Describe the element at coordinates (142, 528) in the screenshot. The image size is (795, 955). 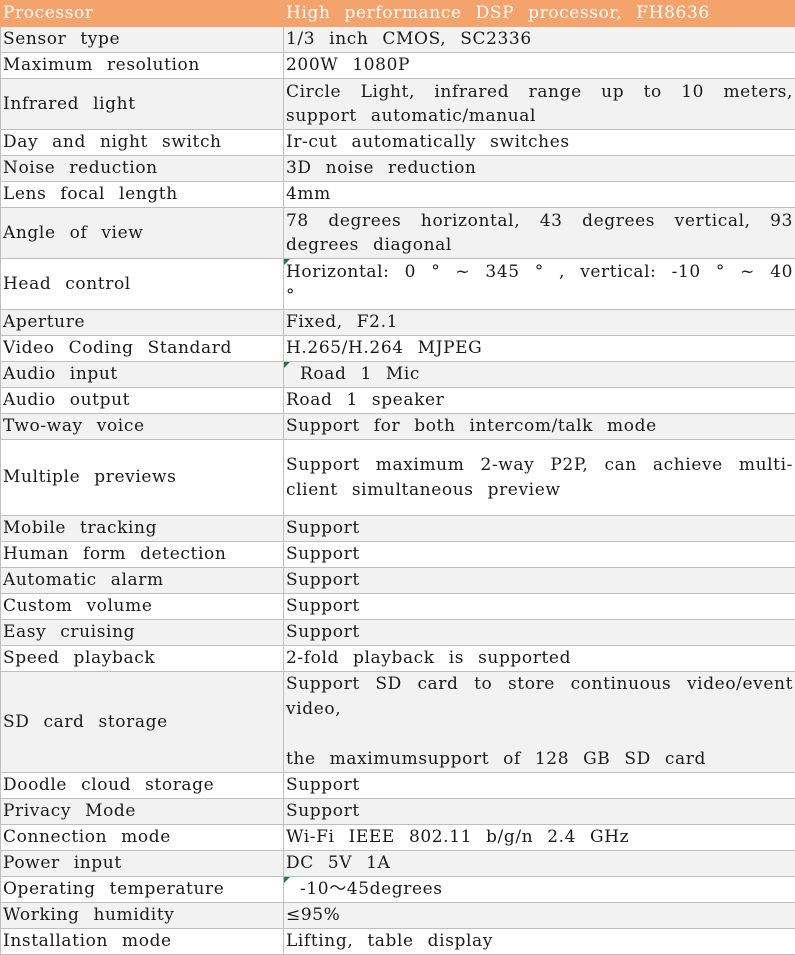
I see `spec-label: Mobile tracking` at that location.